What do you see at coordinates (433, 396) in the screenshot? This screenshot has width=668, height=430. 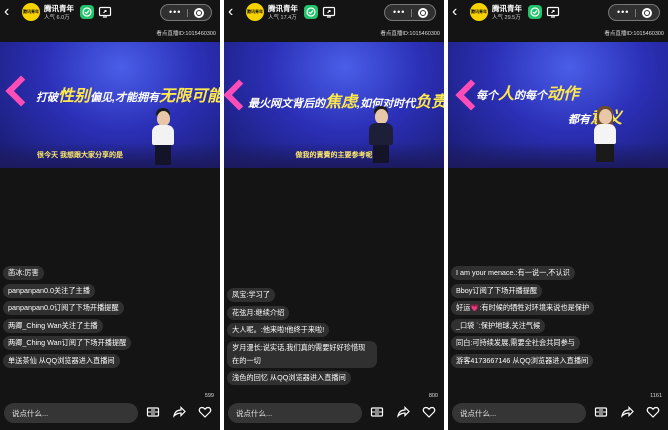 I see `like-count: 800` at bounding box center [433, 396].